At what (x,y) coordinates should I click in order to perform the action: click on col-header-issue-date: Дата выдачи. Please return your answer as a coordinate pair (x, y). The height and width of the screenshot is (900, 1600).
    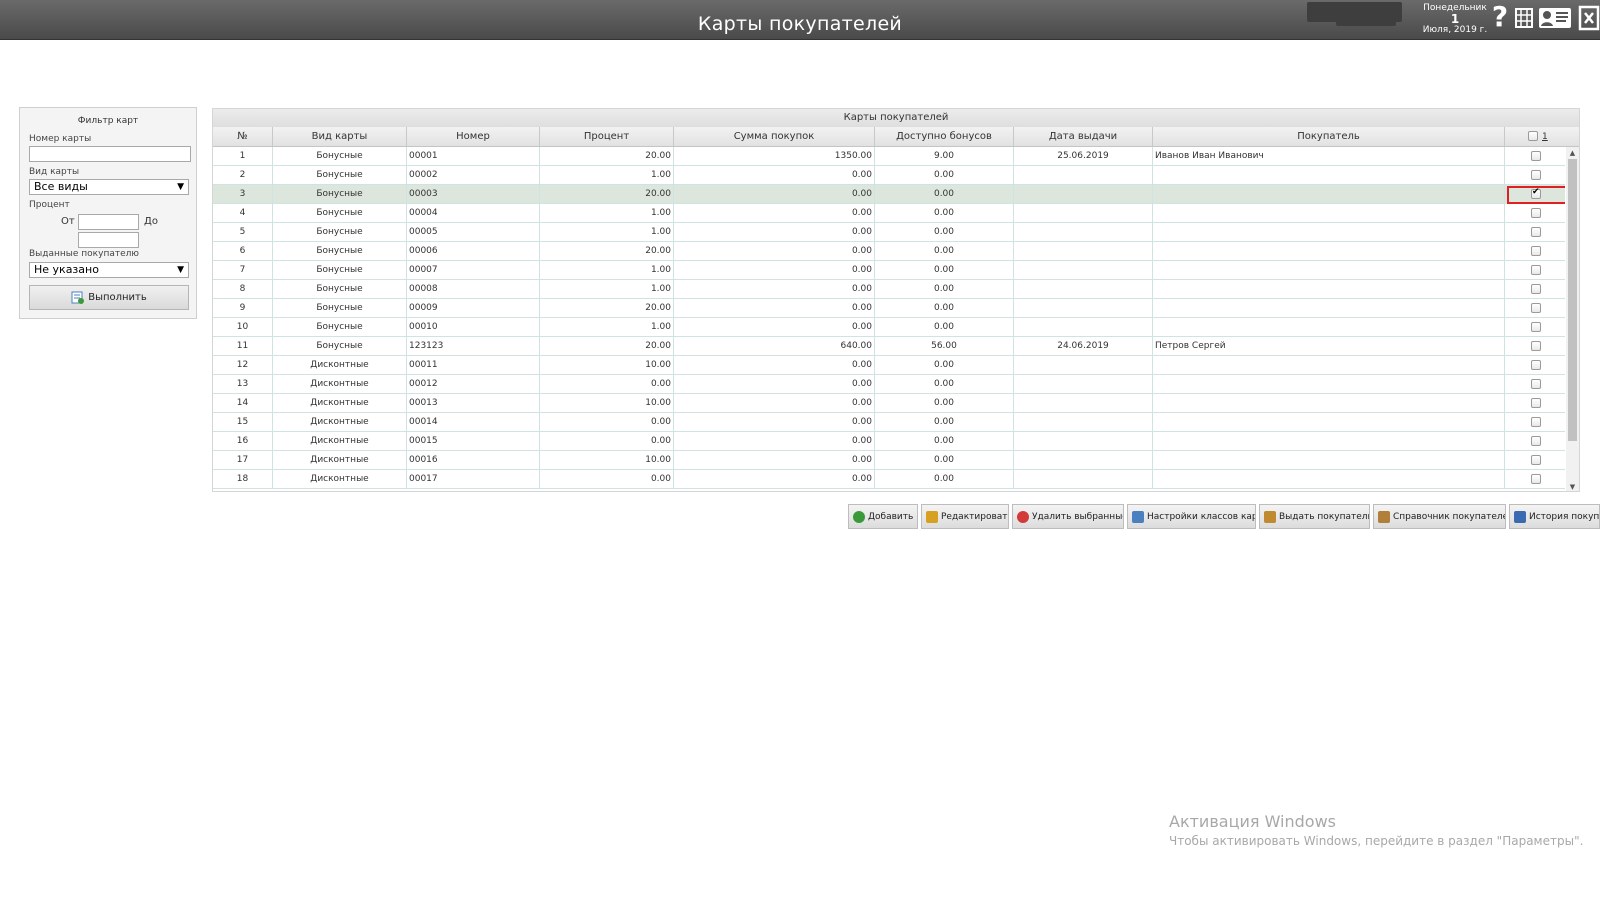
    Looking at the image, I should click on (1083, 136).